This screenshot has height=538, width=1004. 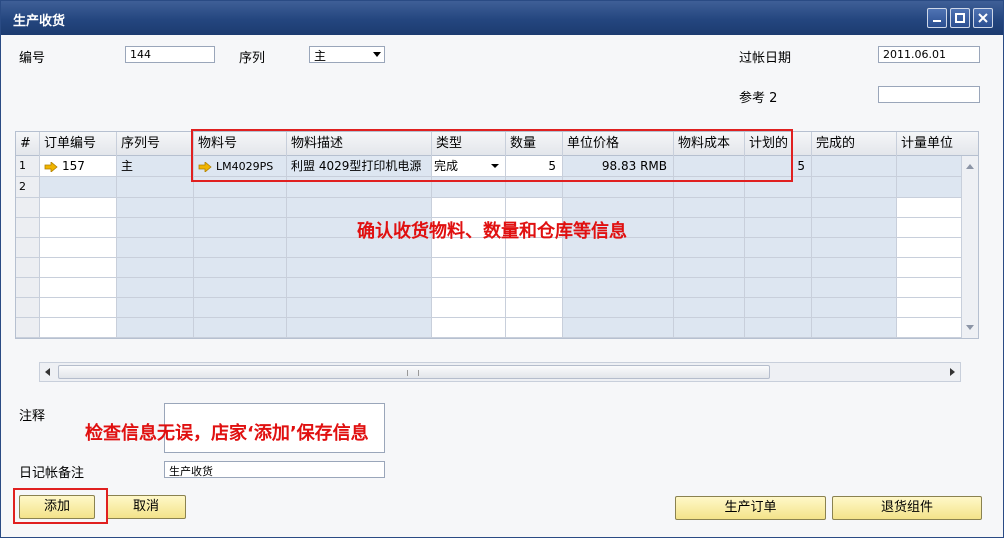 I want to click on series-cell: 主, so click(x=155, y=166).